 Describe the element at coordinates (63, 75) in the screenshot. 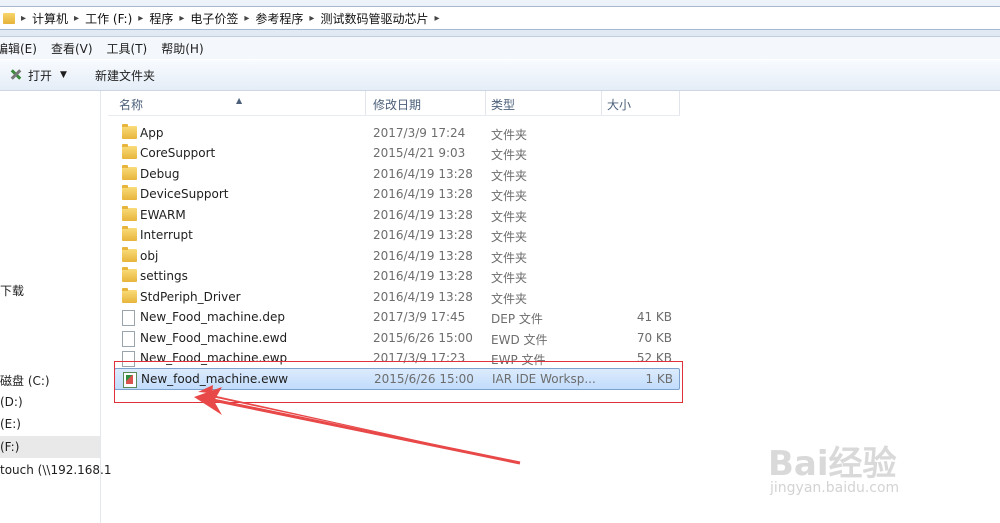

I see `chevron-down-icon: ▼` at that location.